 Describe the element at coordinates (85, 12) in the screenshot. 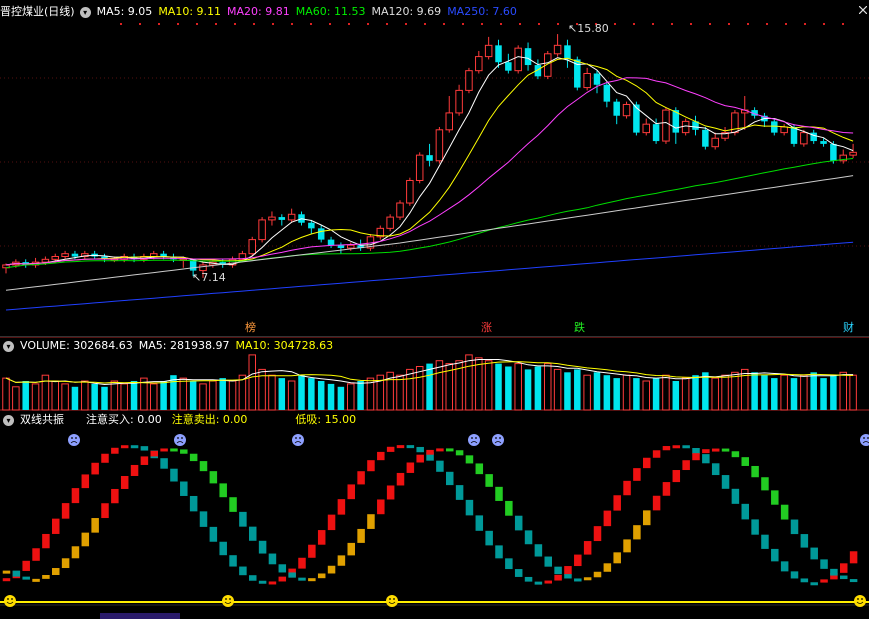

I see `main-settings-button: ▾` at that location.